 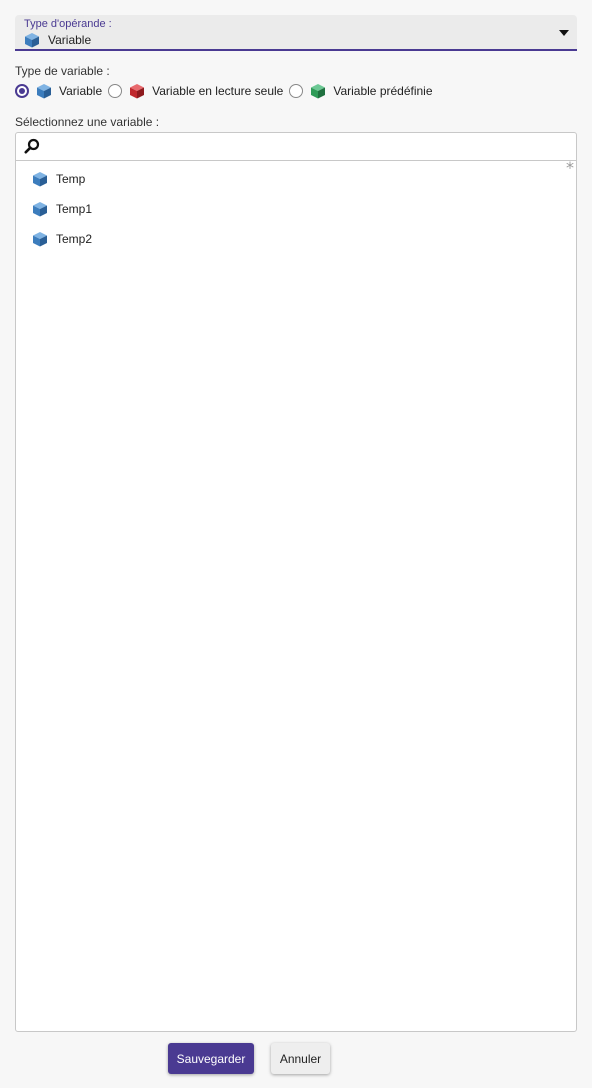 What do you see at coordinates (70, 40) in the screenshot?
I see `operand-type-value: Variable` at bounding box center [70, 40].